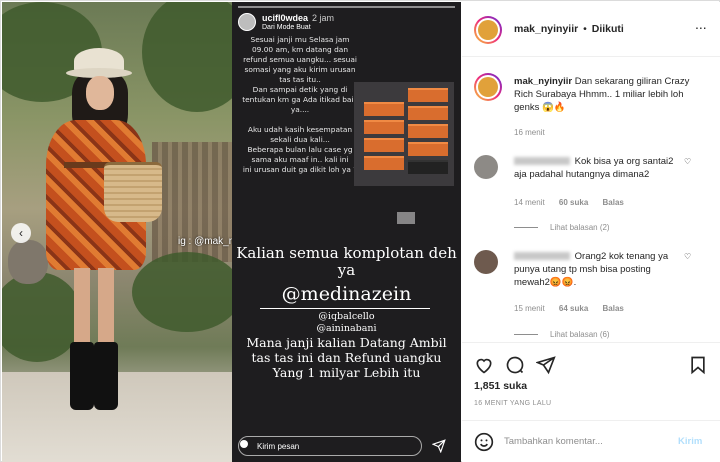  Describe the element at coordinates (28, 262) in the screenshot. I see `rock` at that location.